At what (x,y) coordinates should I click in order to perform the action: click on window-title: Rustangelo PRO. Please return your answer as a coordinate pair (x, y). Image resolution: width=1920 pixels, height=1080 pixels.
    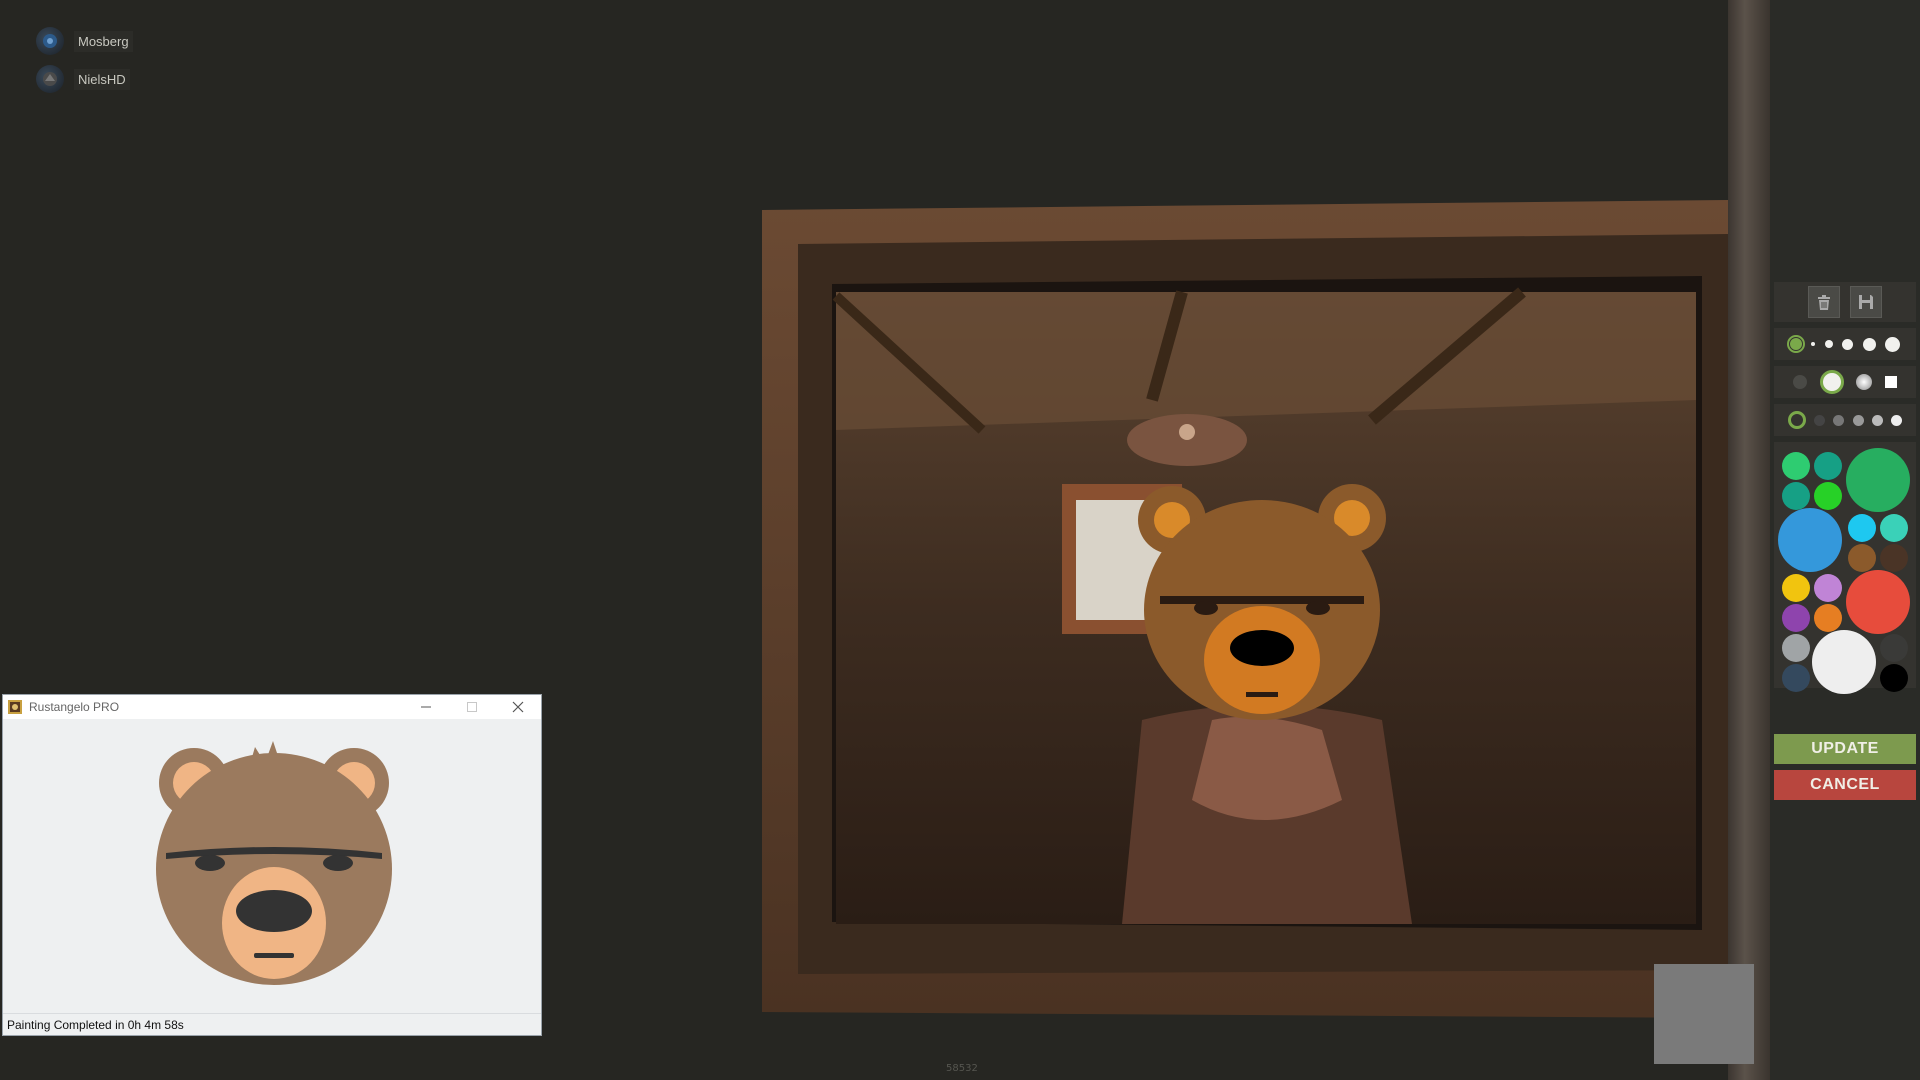
    Looking at the image, I should click on (74, 707).